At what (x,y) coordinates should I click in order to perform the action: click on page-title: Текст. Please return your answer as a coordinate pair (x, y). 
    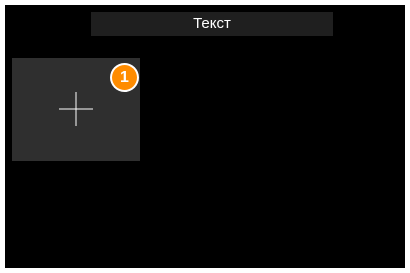
    Looking at the image, I should click on (212, 24).